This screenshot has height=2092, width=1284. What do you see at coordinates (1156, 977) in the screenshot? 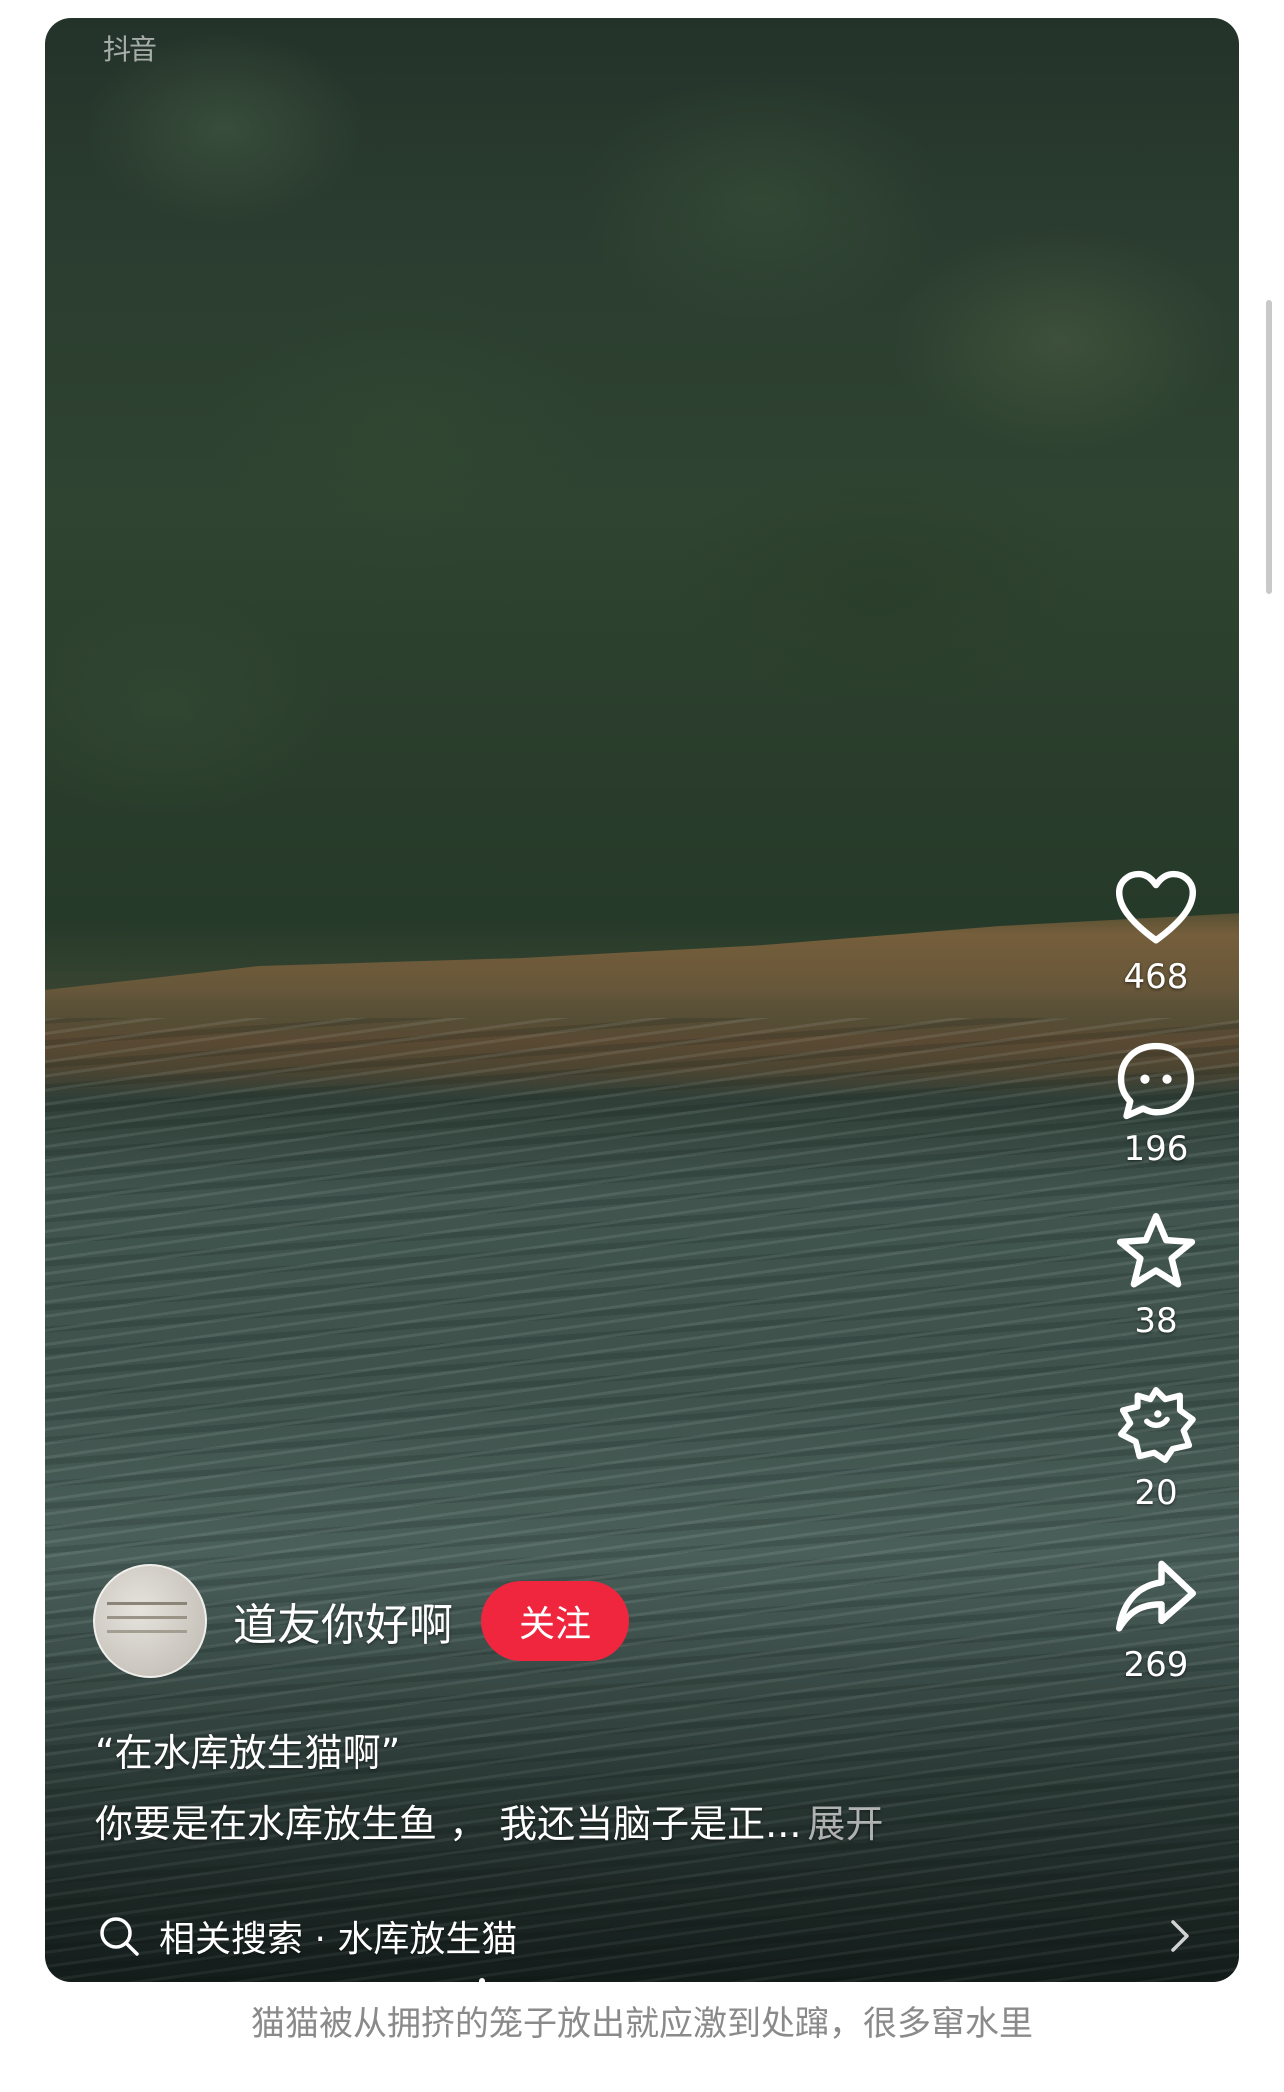
I see `like-count: 468` at bounding box center [1156, 977].